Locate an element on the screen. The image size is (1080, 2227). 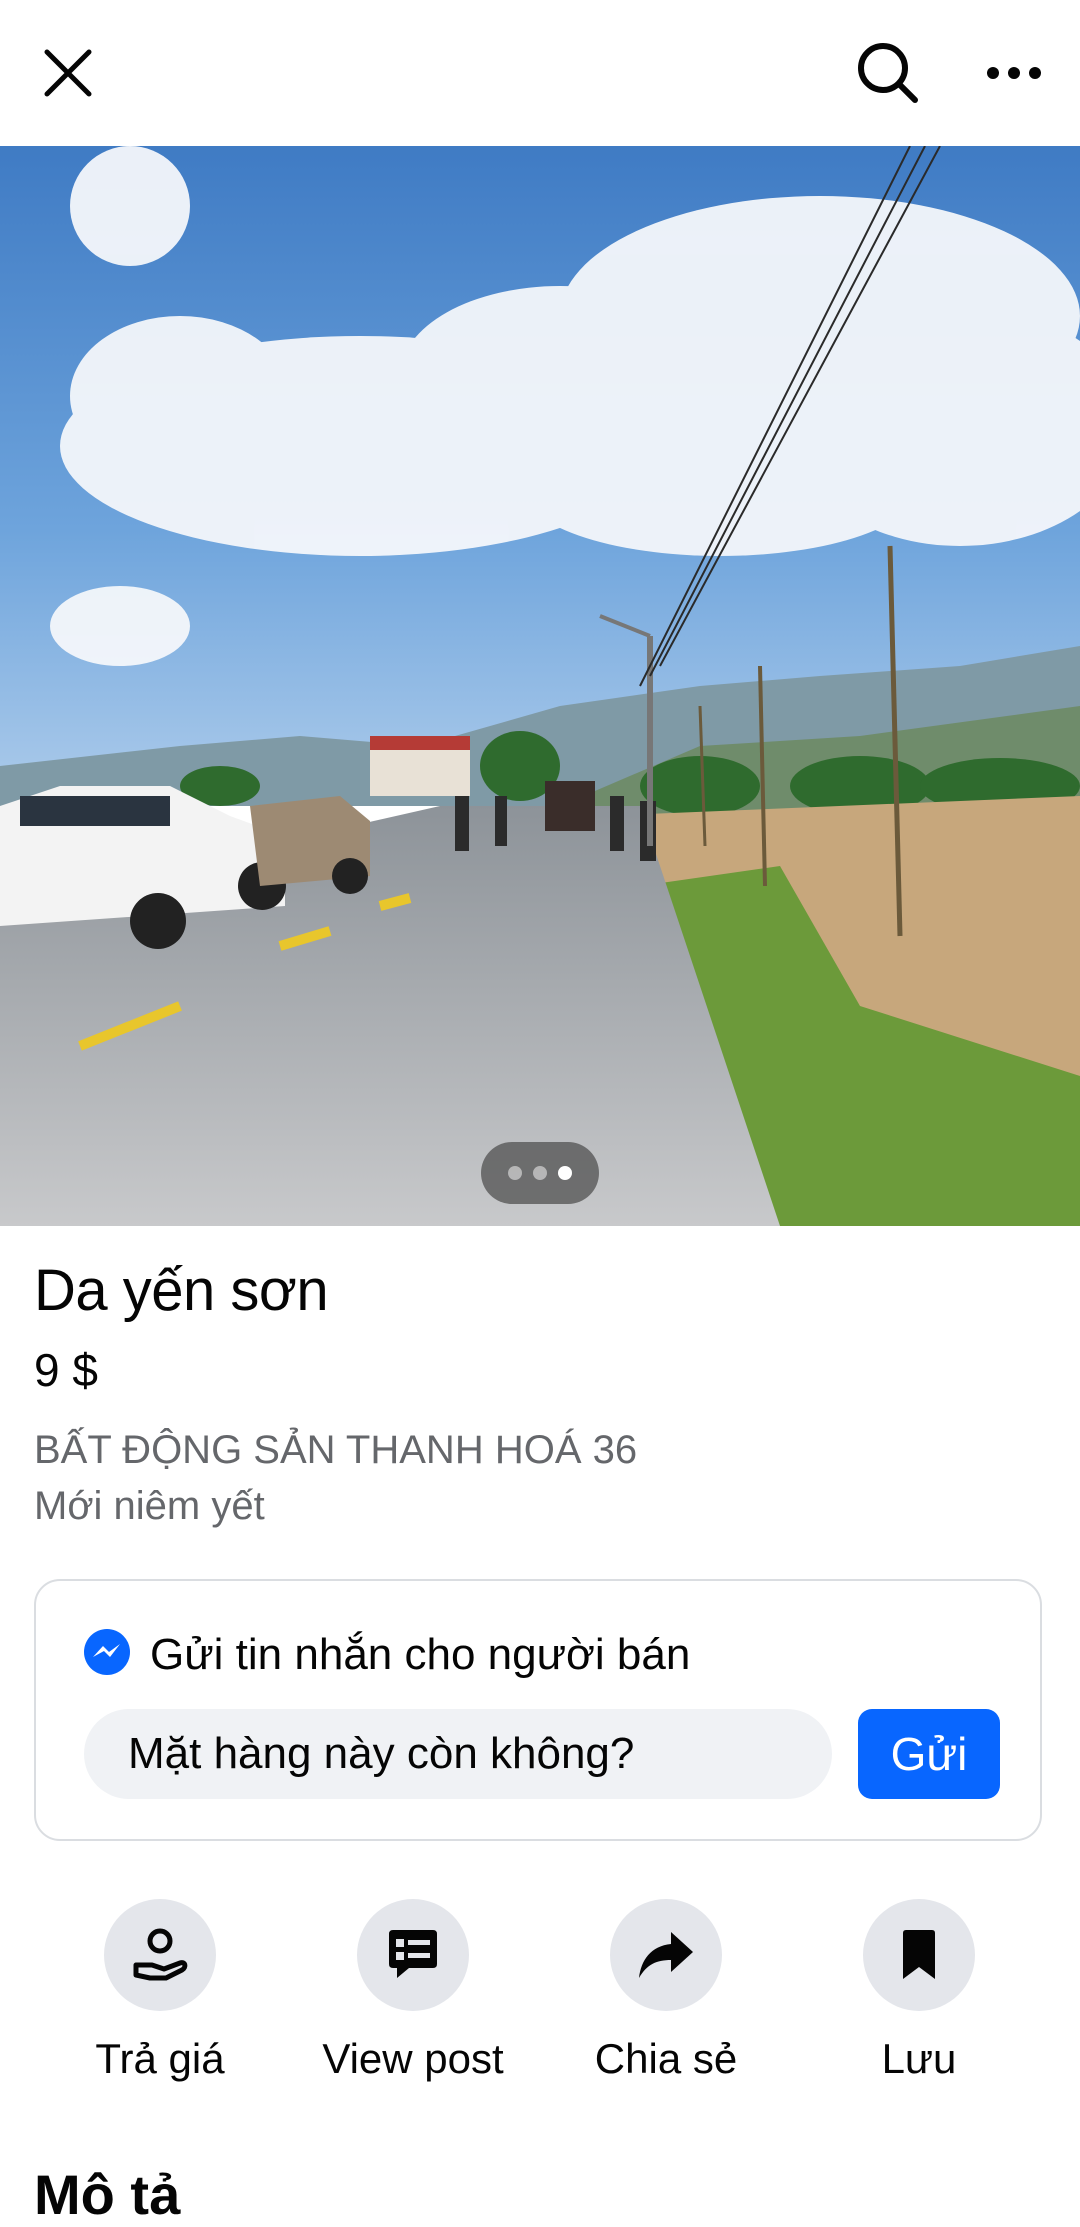
post-icon is located at coordinates (413, 1955).